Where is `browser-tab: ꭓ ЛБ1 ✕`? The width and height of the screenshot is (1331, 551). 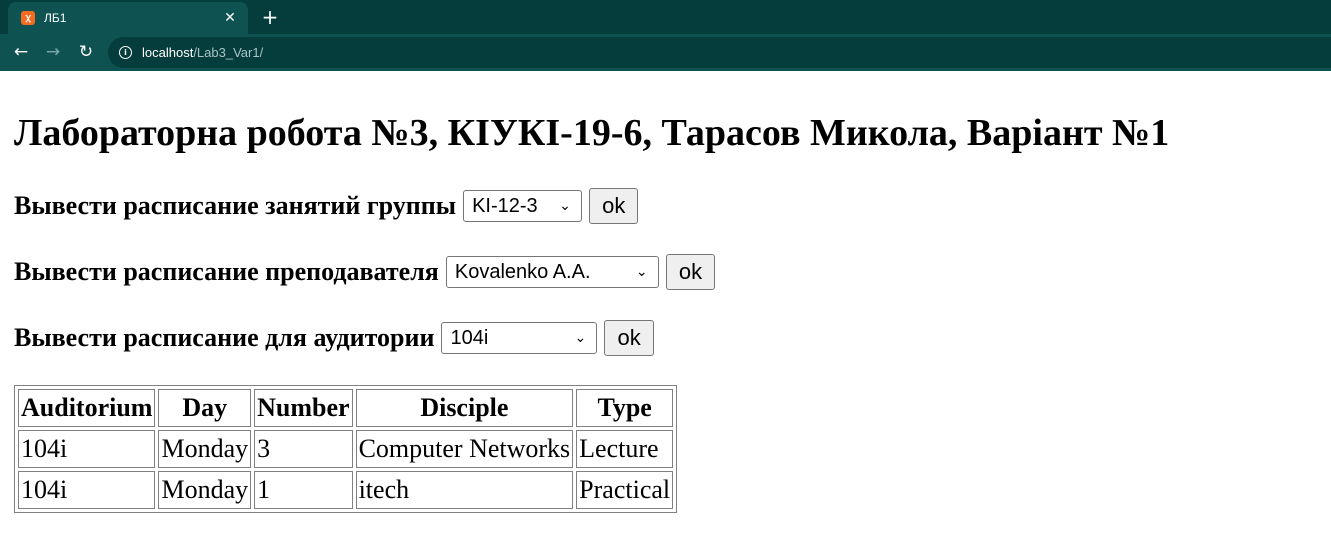 browser-tab: ꭓ ЛБ1 ✕ is located at coordinates (128, 18).